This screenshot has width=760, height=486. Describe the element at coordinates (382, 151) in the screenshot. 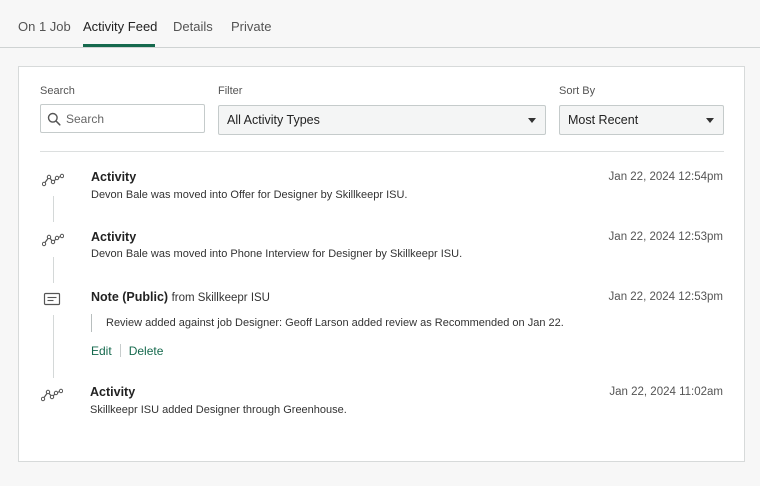

I see `filter-divider` at that location.